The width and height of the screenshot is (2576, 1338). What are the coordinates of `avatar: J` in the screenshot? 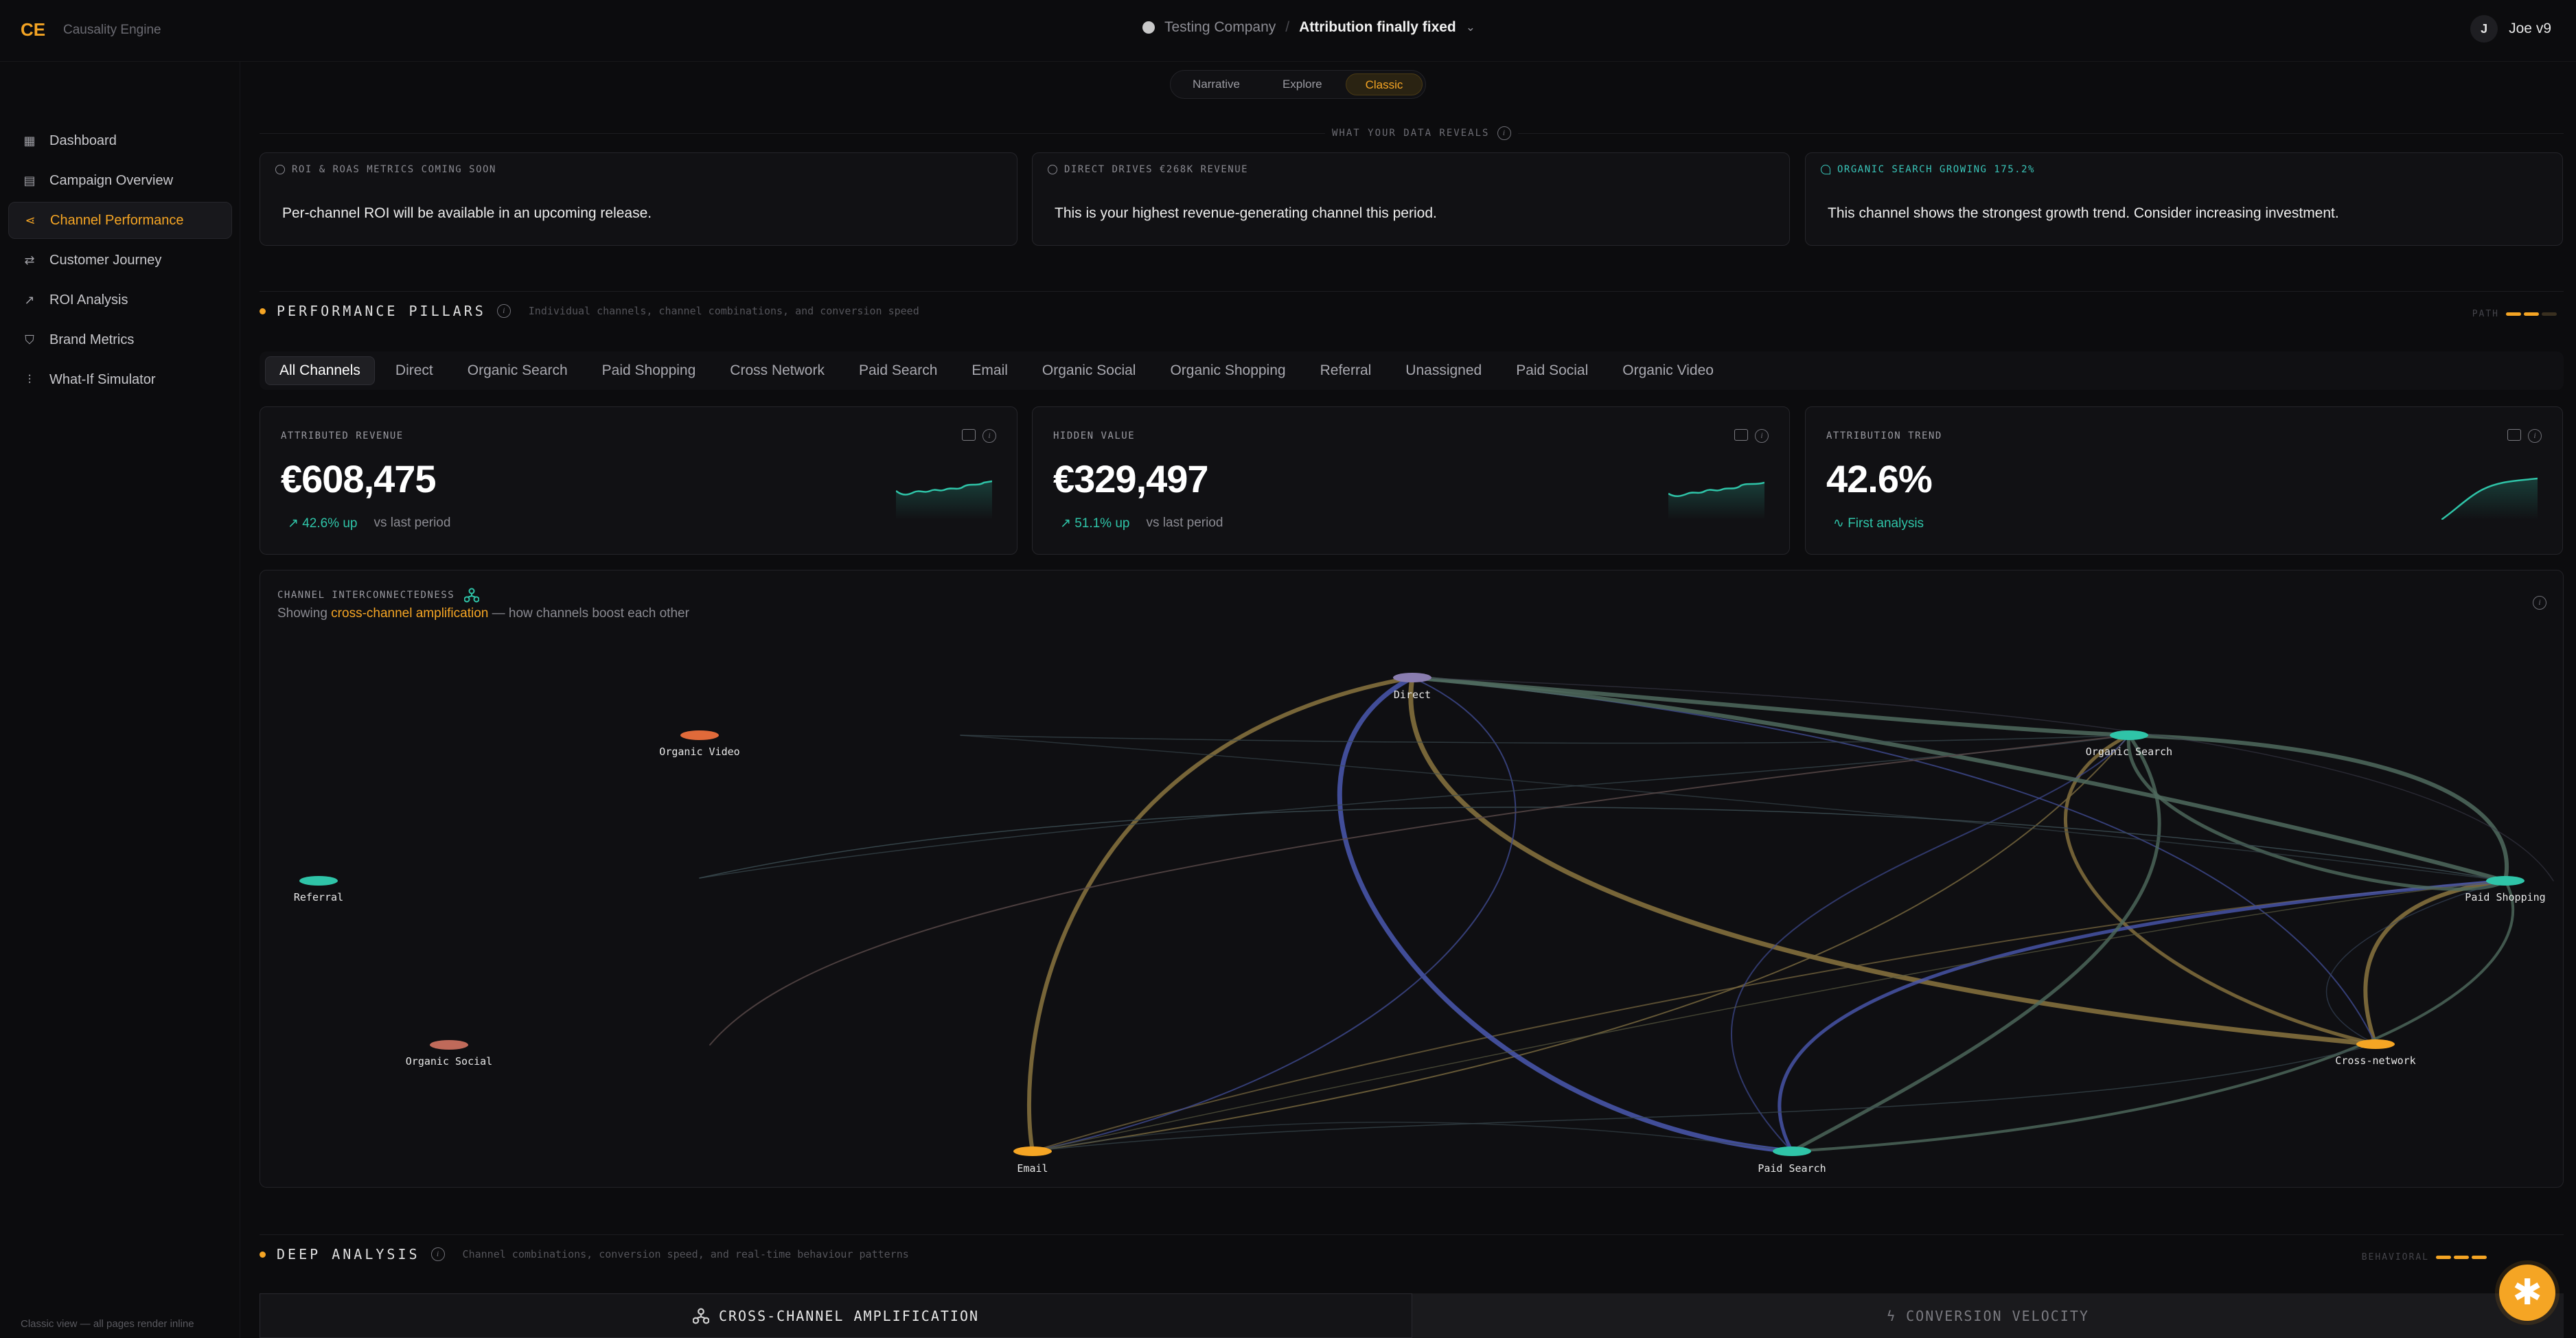 It's located at (2484, 29).